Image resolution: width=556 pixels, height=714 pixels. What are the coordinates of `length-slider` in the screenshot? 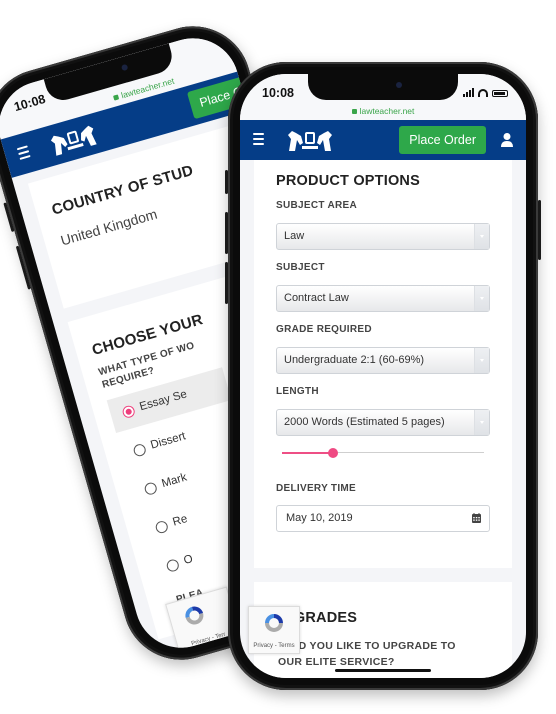 It's located at (383, 453).